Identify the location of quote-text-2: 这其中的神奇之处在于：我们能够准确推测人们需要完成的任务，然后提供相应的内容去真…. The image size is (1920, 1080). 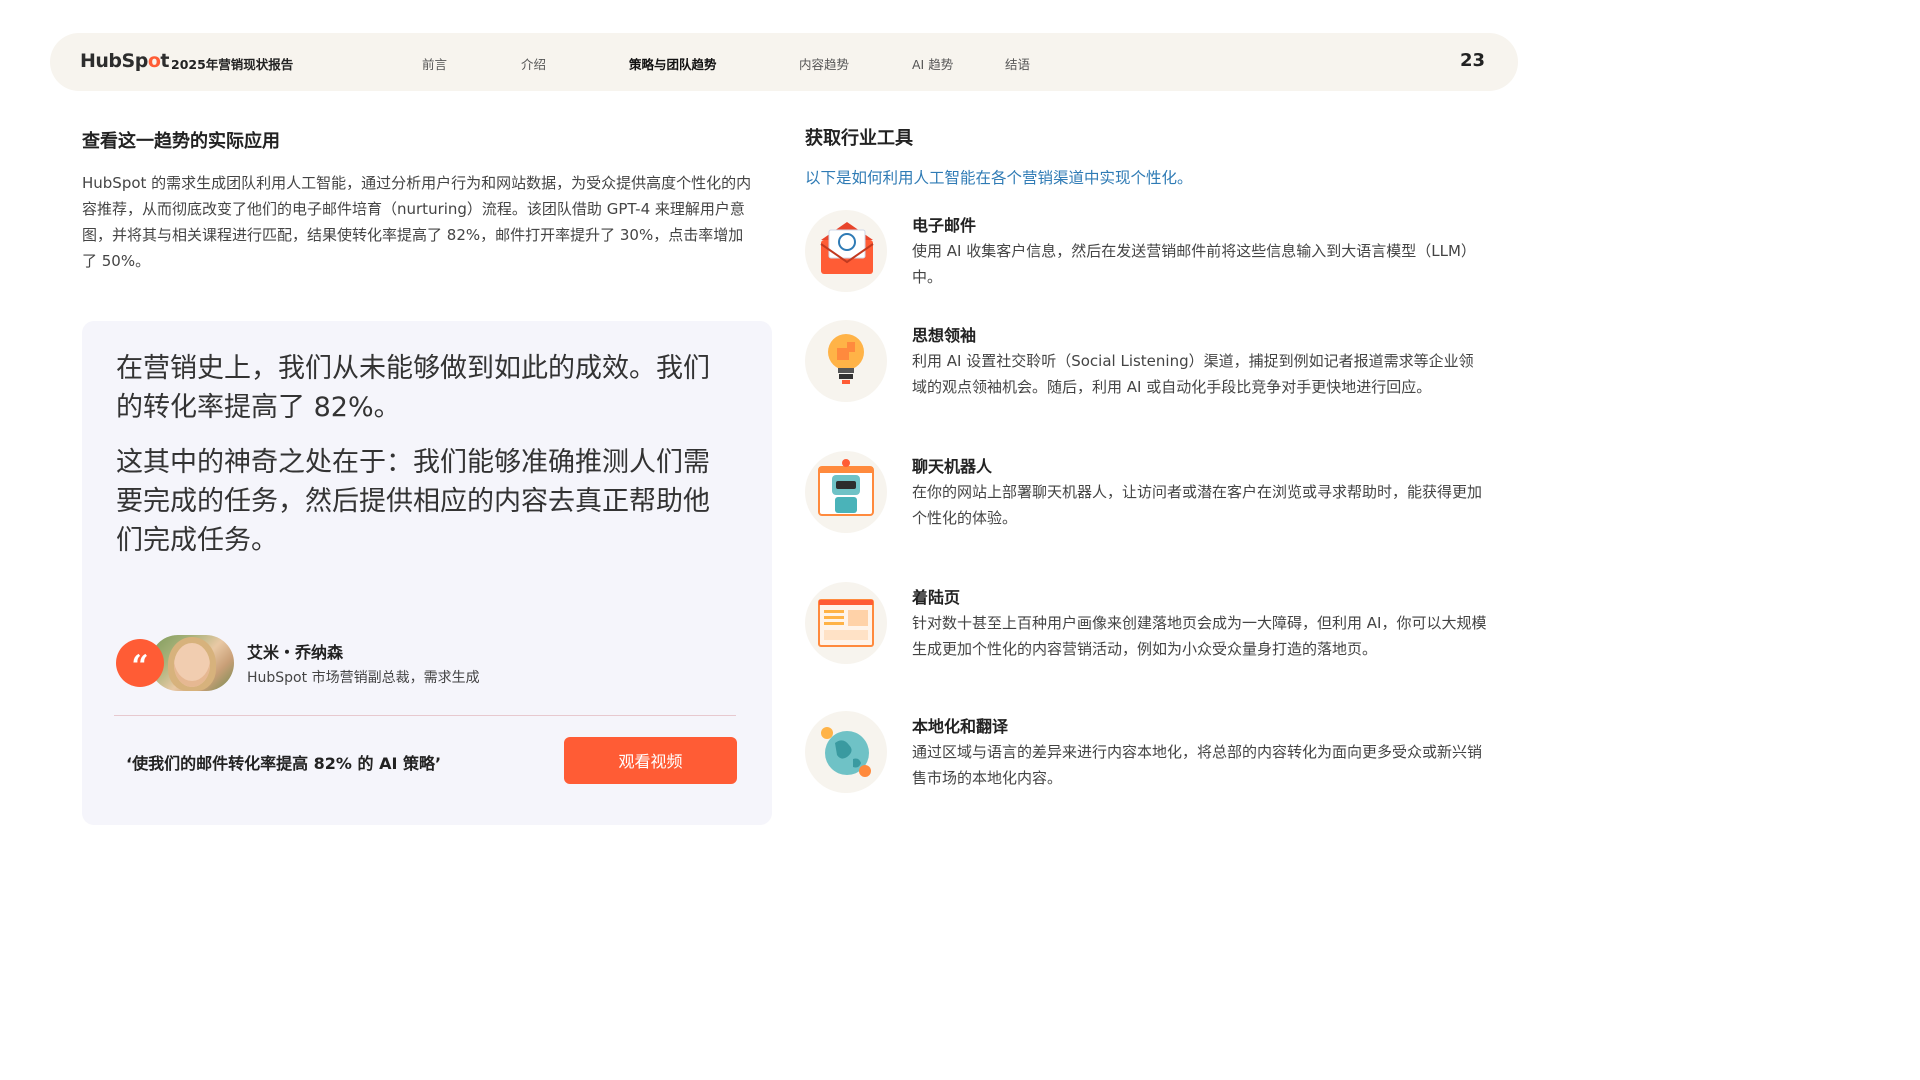
(413, 501).